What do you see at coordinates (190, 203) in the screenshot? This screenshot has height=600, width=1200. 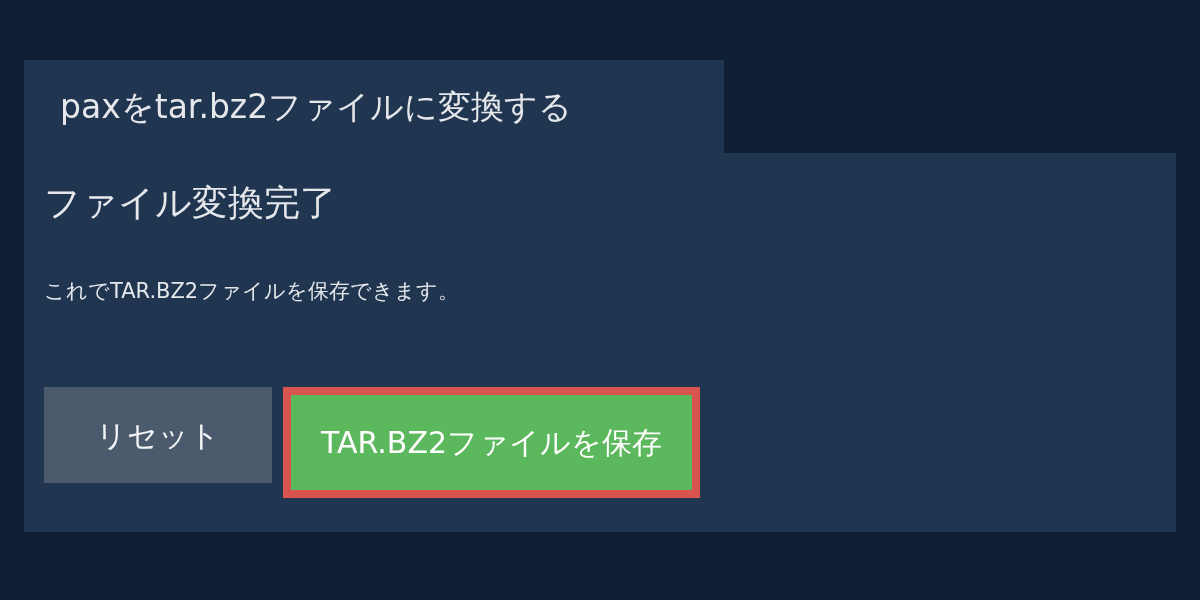 I see `heading: ファイル変換完了` at bounding box center [190, 203].